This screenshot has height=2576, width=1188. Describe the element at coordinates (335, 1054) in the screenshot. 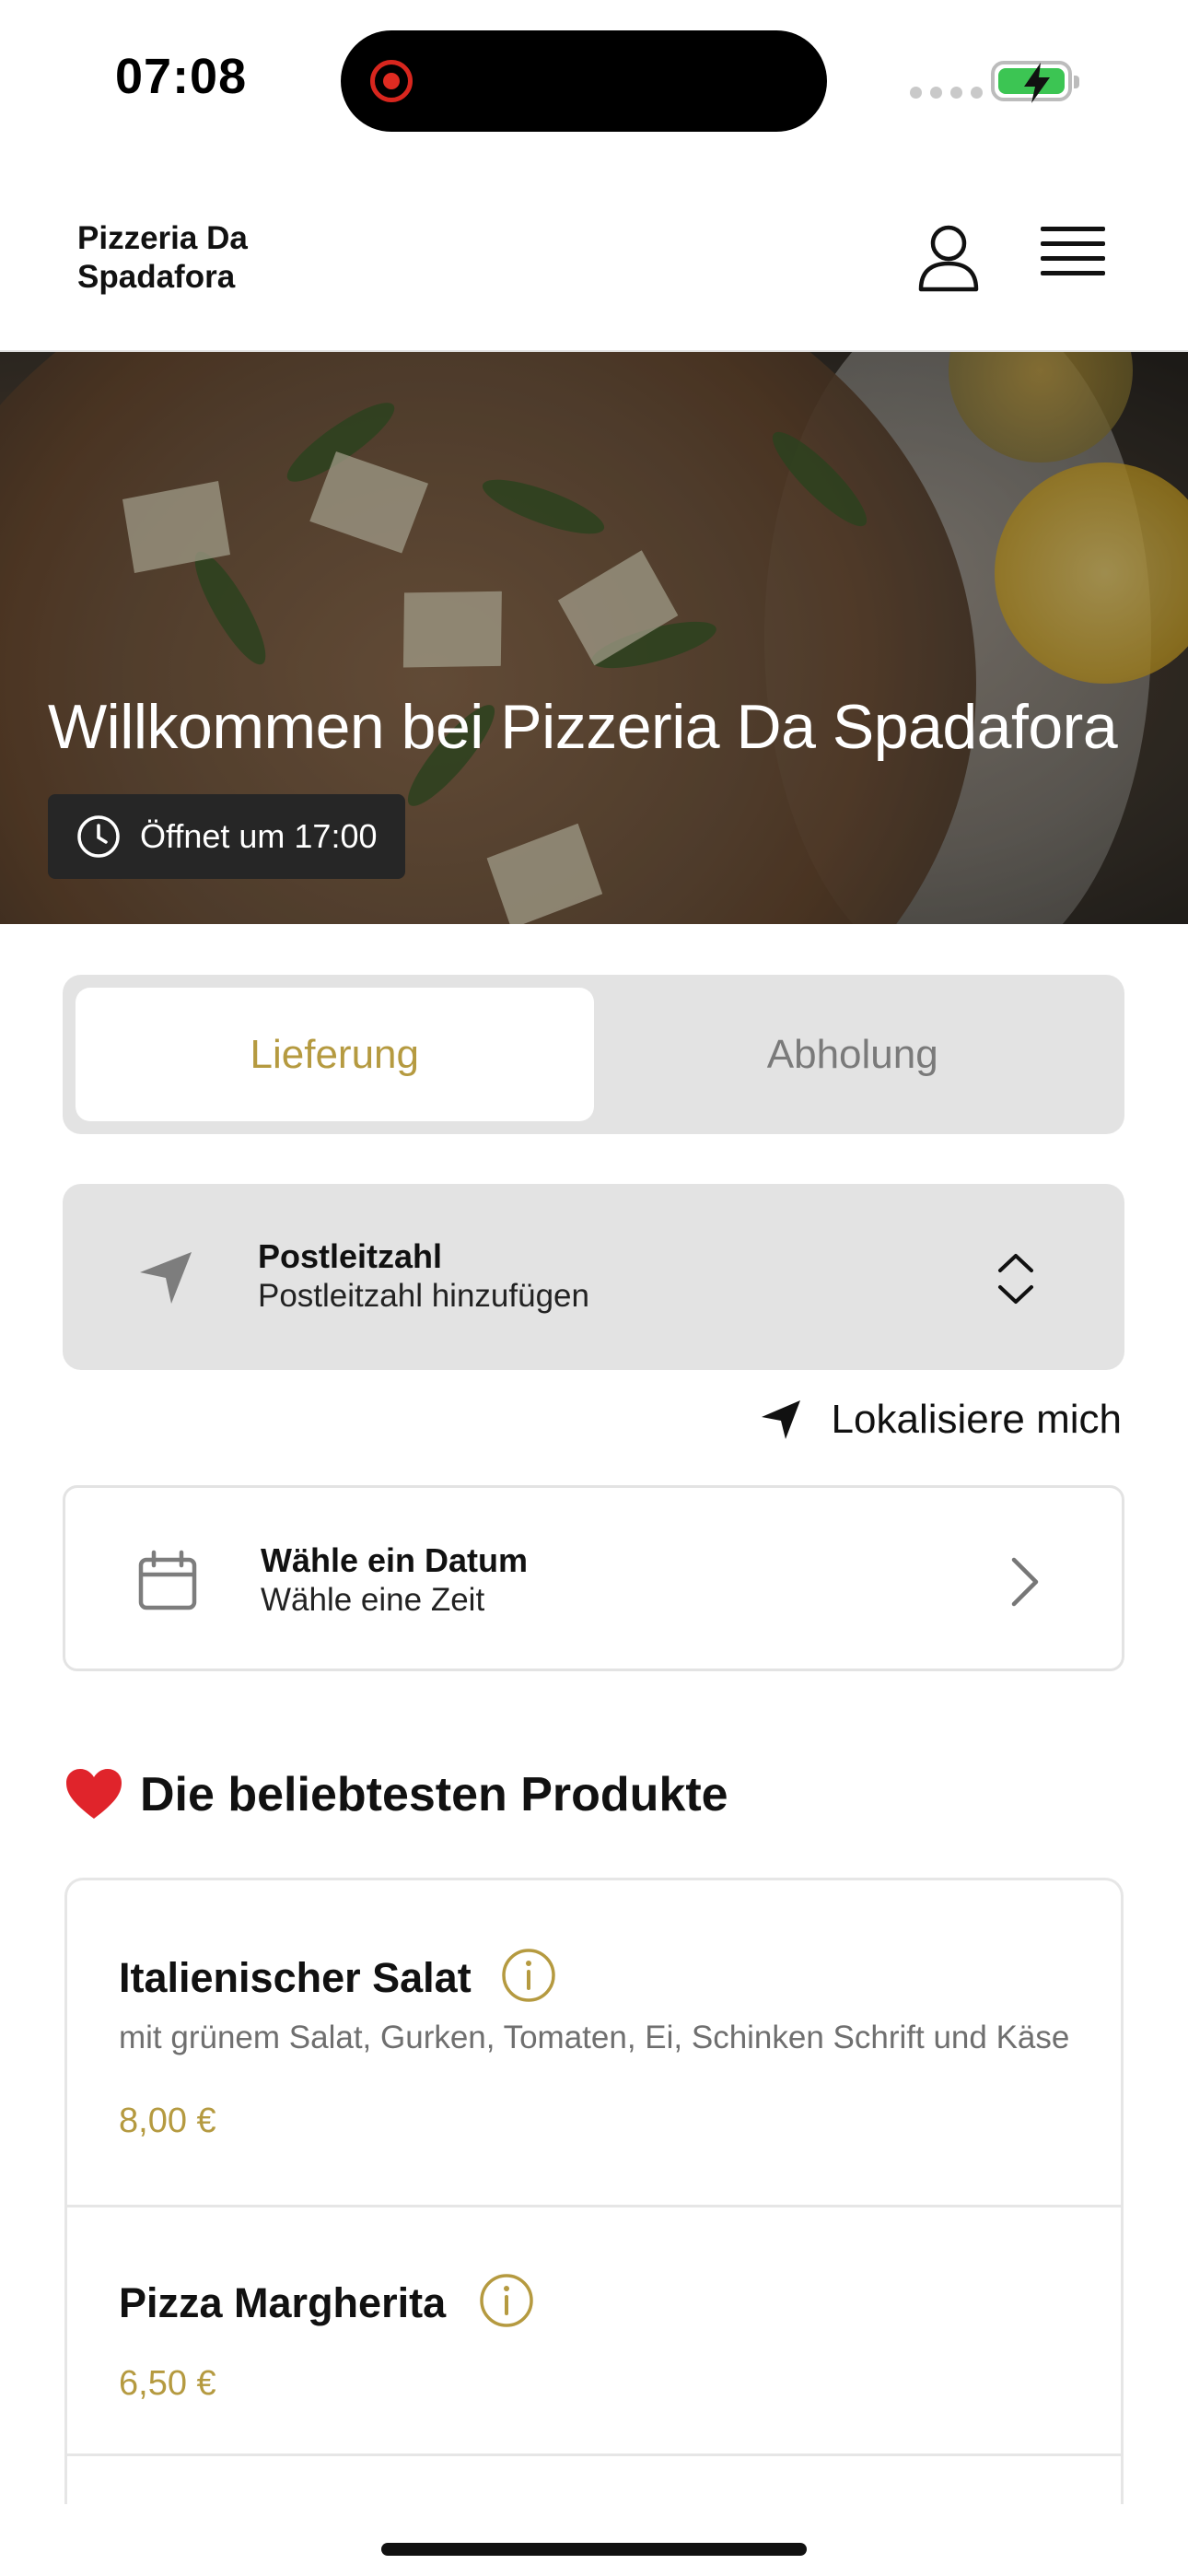

I see `tab-delivery: Lieferung` at that location.